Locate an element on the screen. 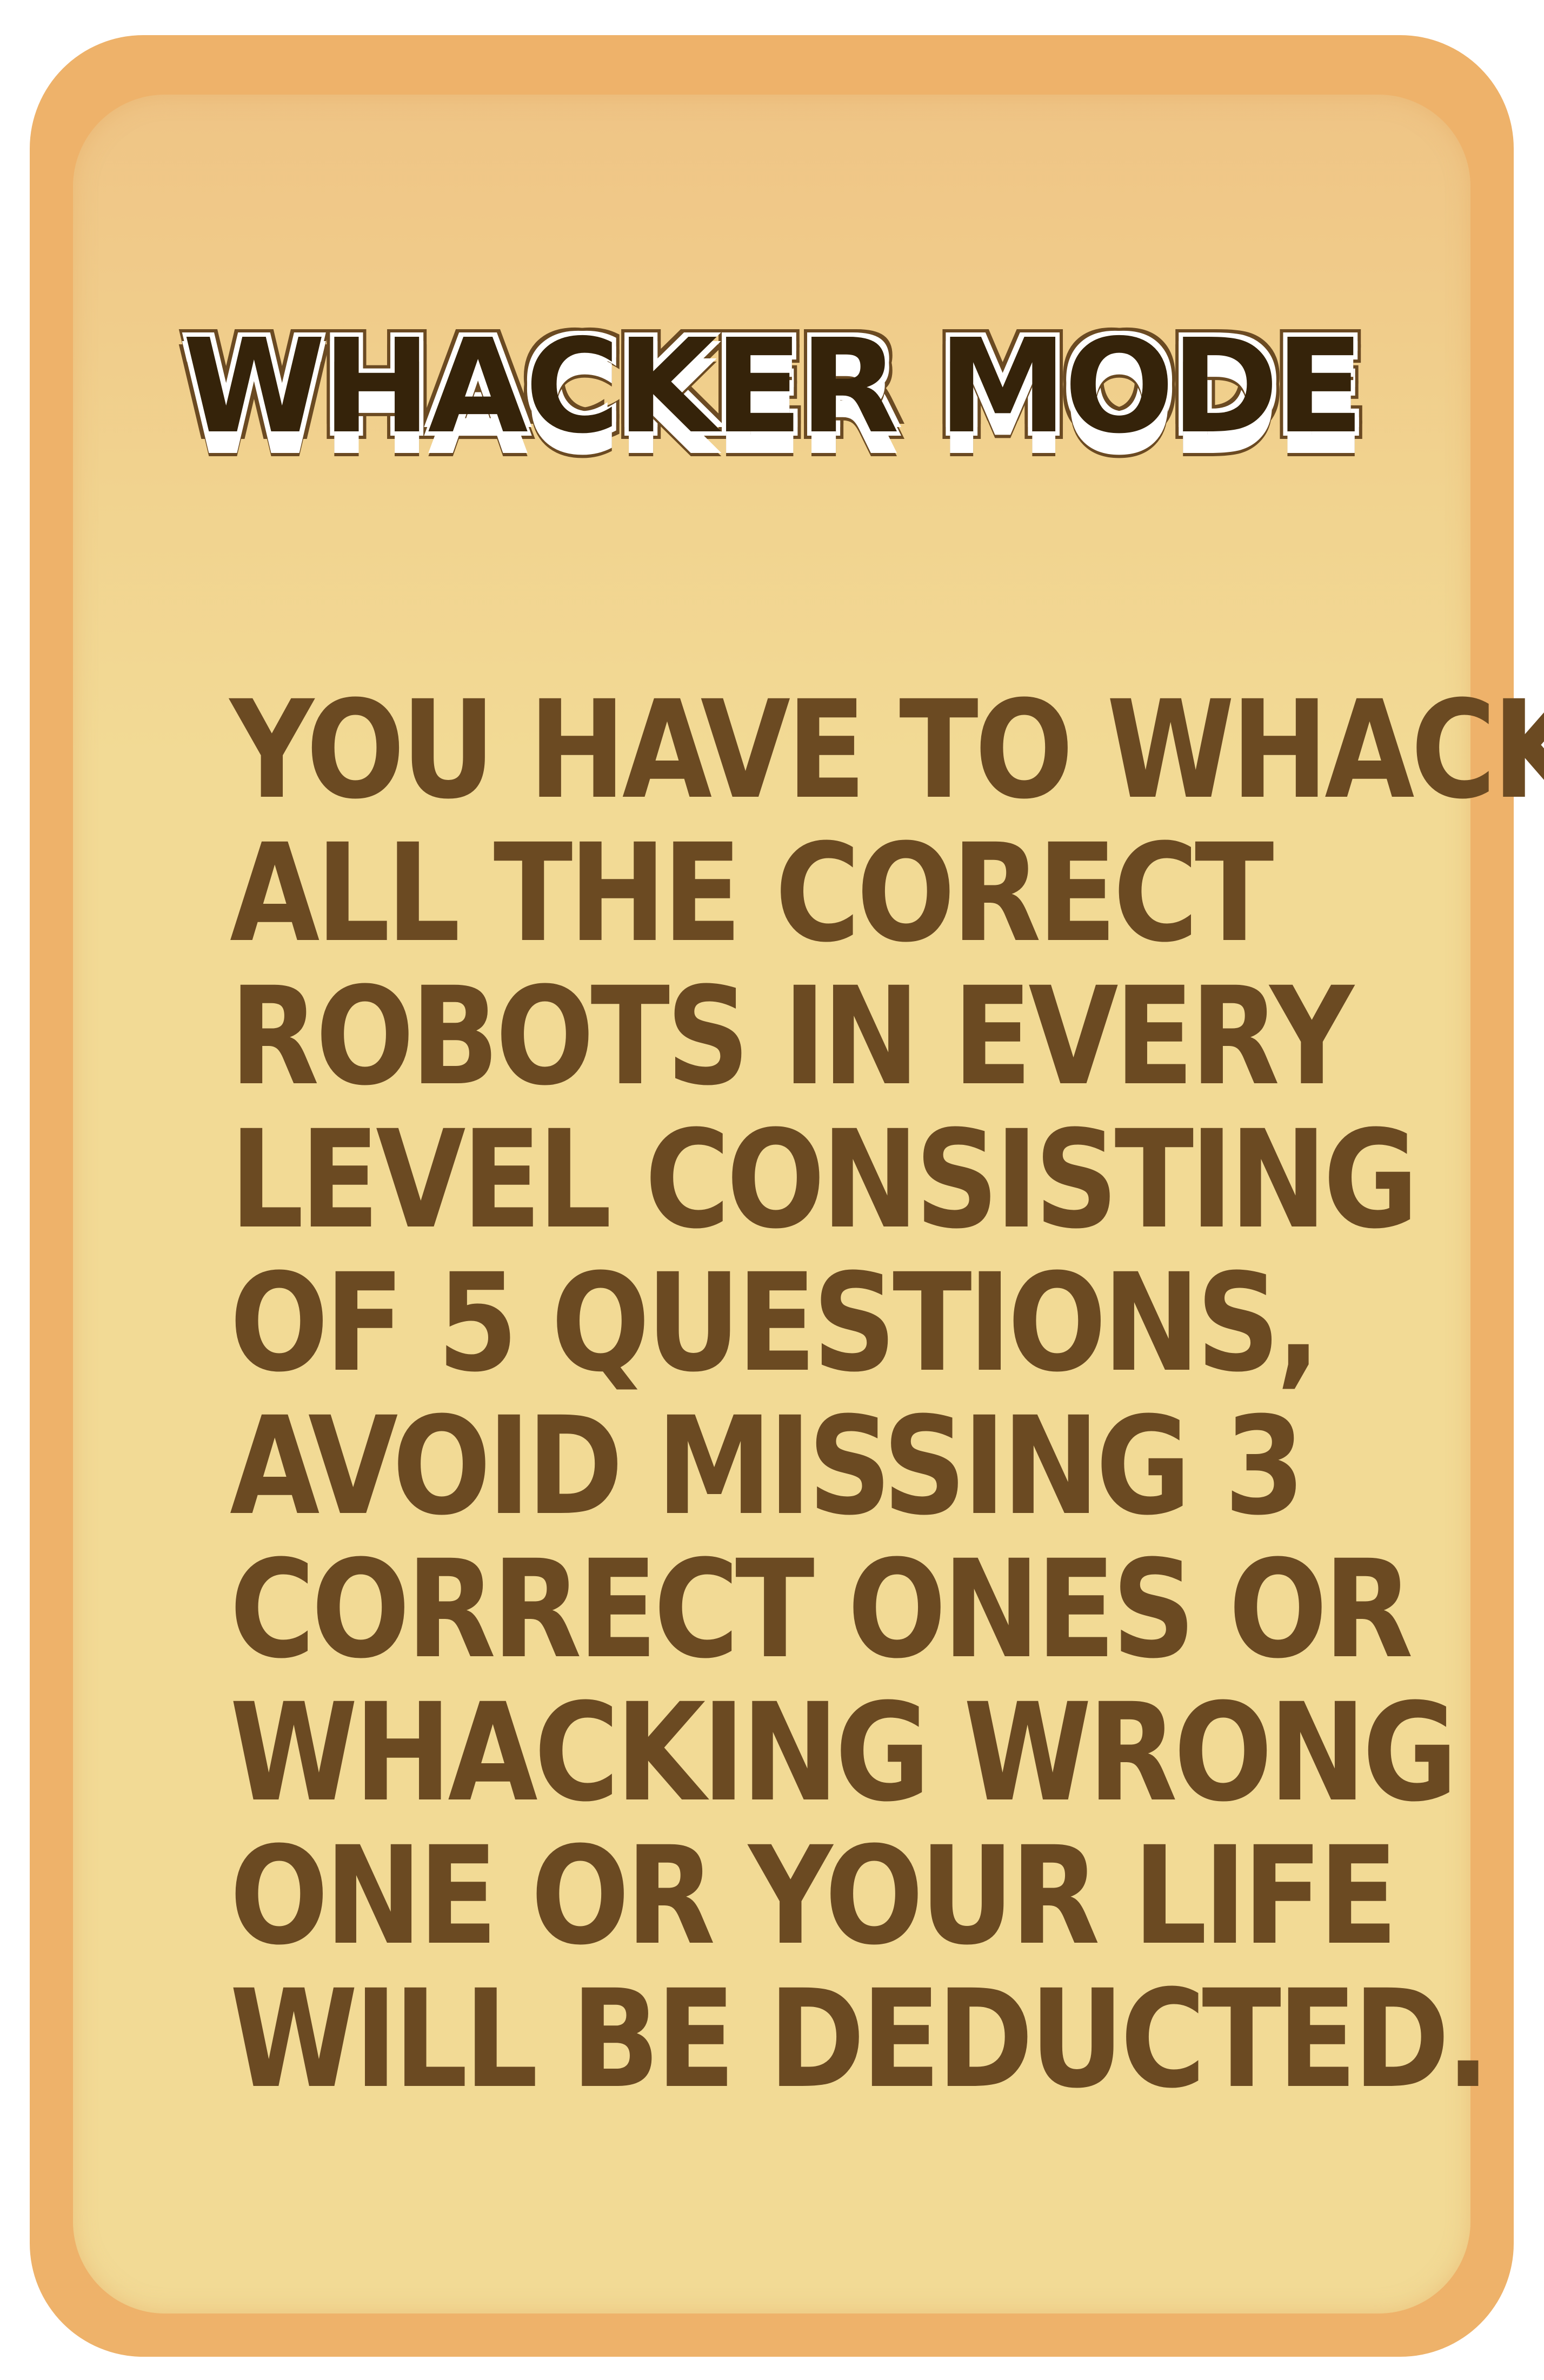 This screenshot has height=2380, width=1544. instruction-line: ROBOTS IN EVERY is located at coordinates (792, 1036).